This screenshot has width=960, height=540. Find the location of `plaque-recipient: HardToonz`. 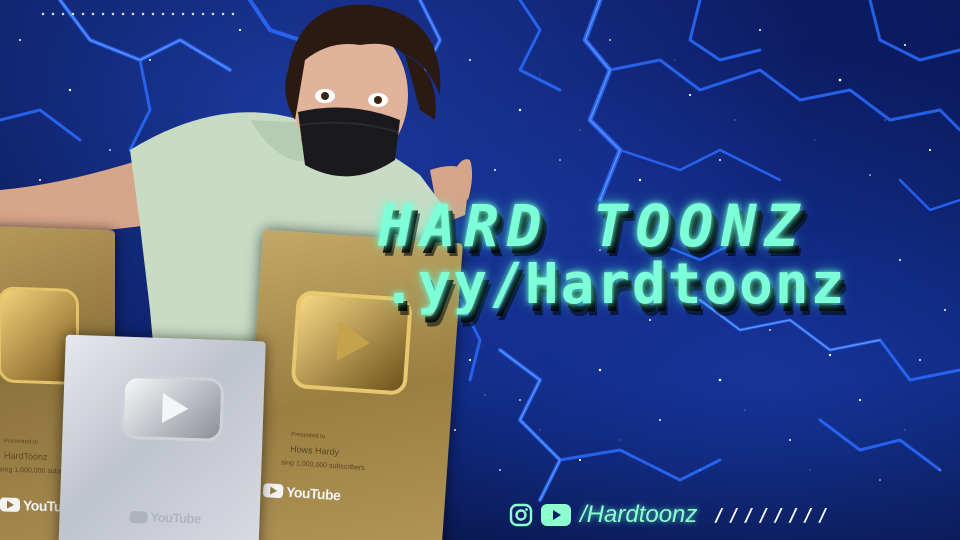

plaque-recipient: HardToonz is located at coordinates (26, 456).